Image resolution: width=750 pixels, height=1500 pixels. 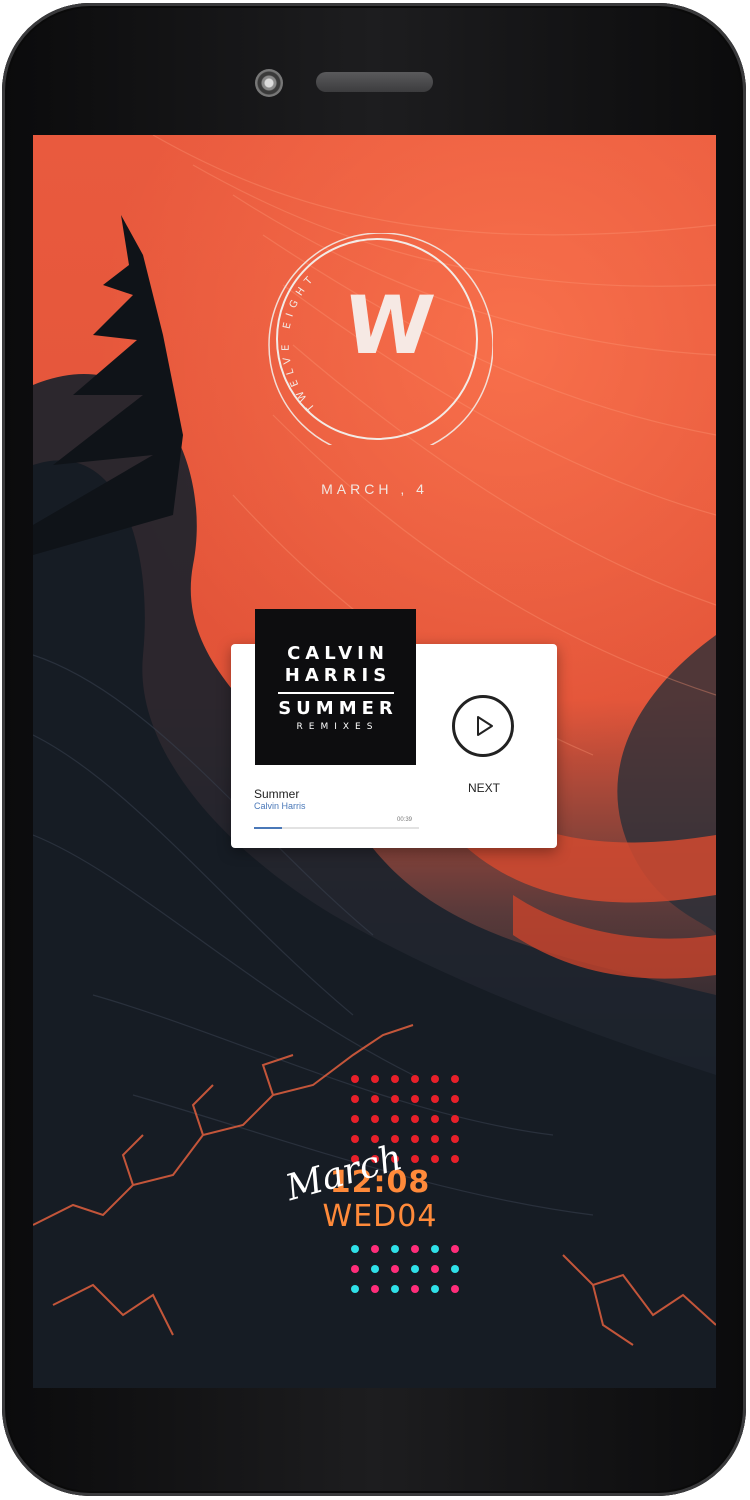 I want to click on elapsed-time: 00:39, so click(x=405, y=820).